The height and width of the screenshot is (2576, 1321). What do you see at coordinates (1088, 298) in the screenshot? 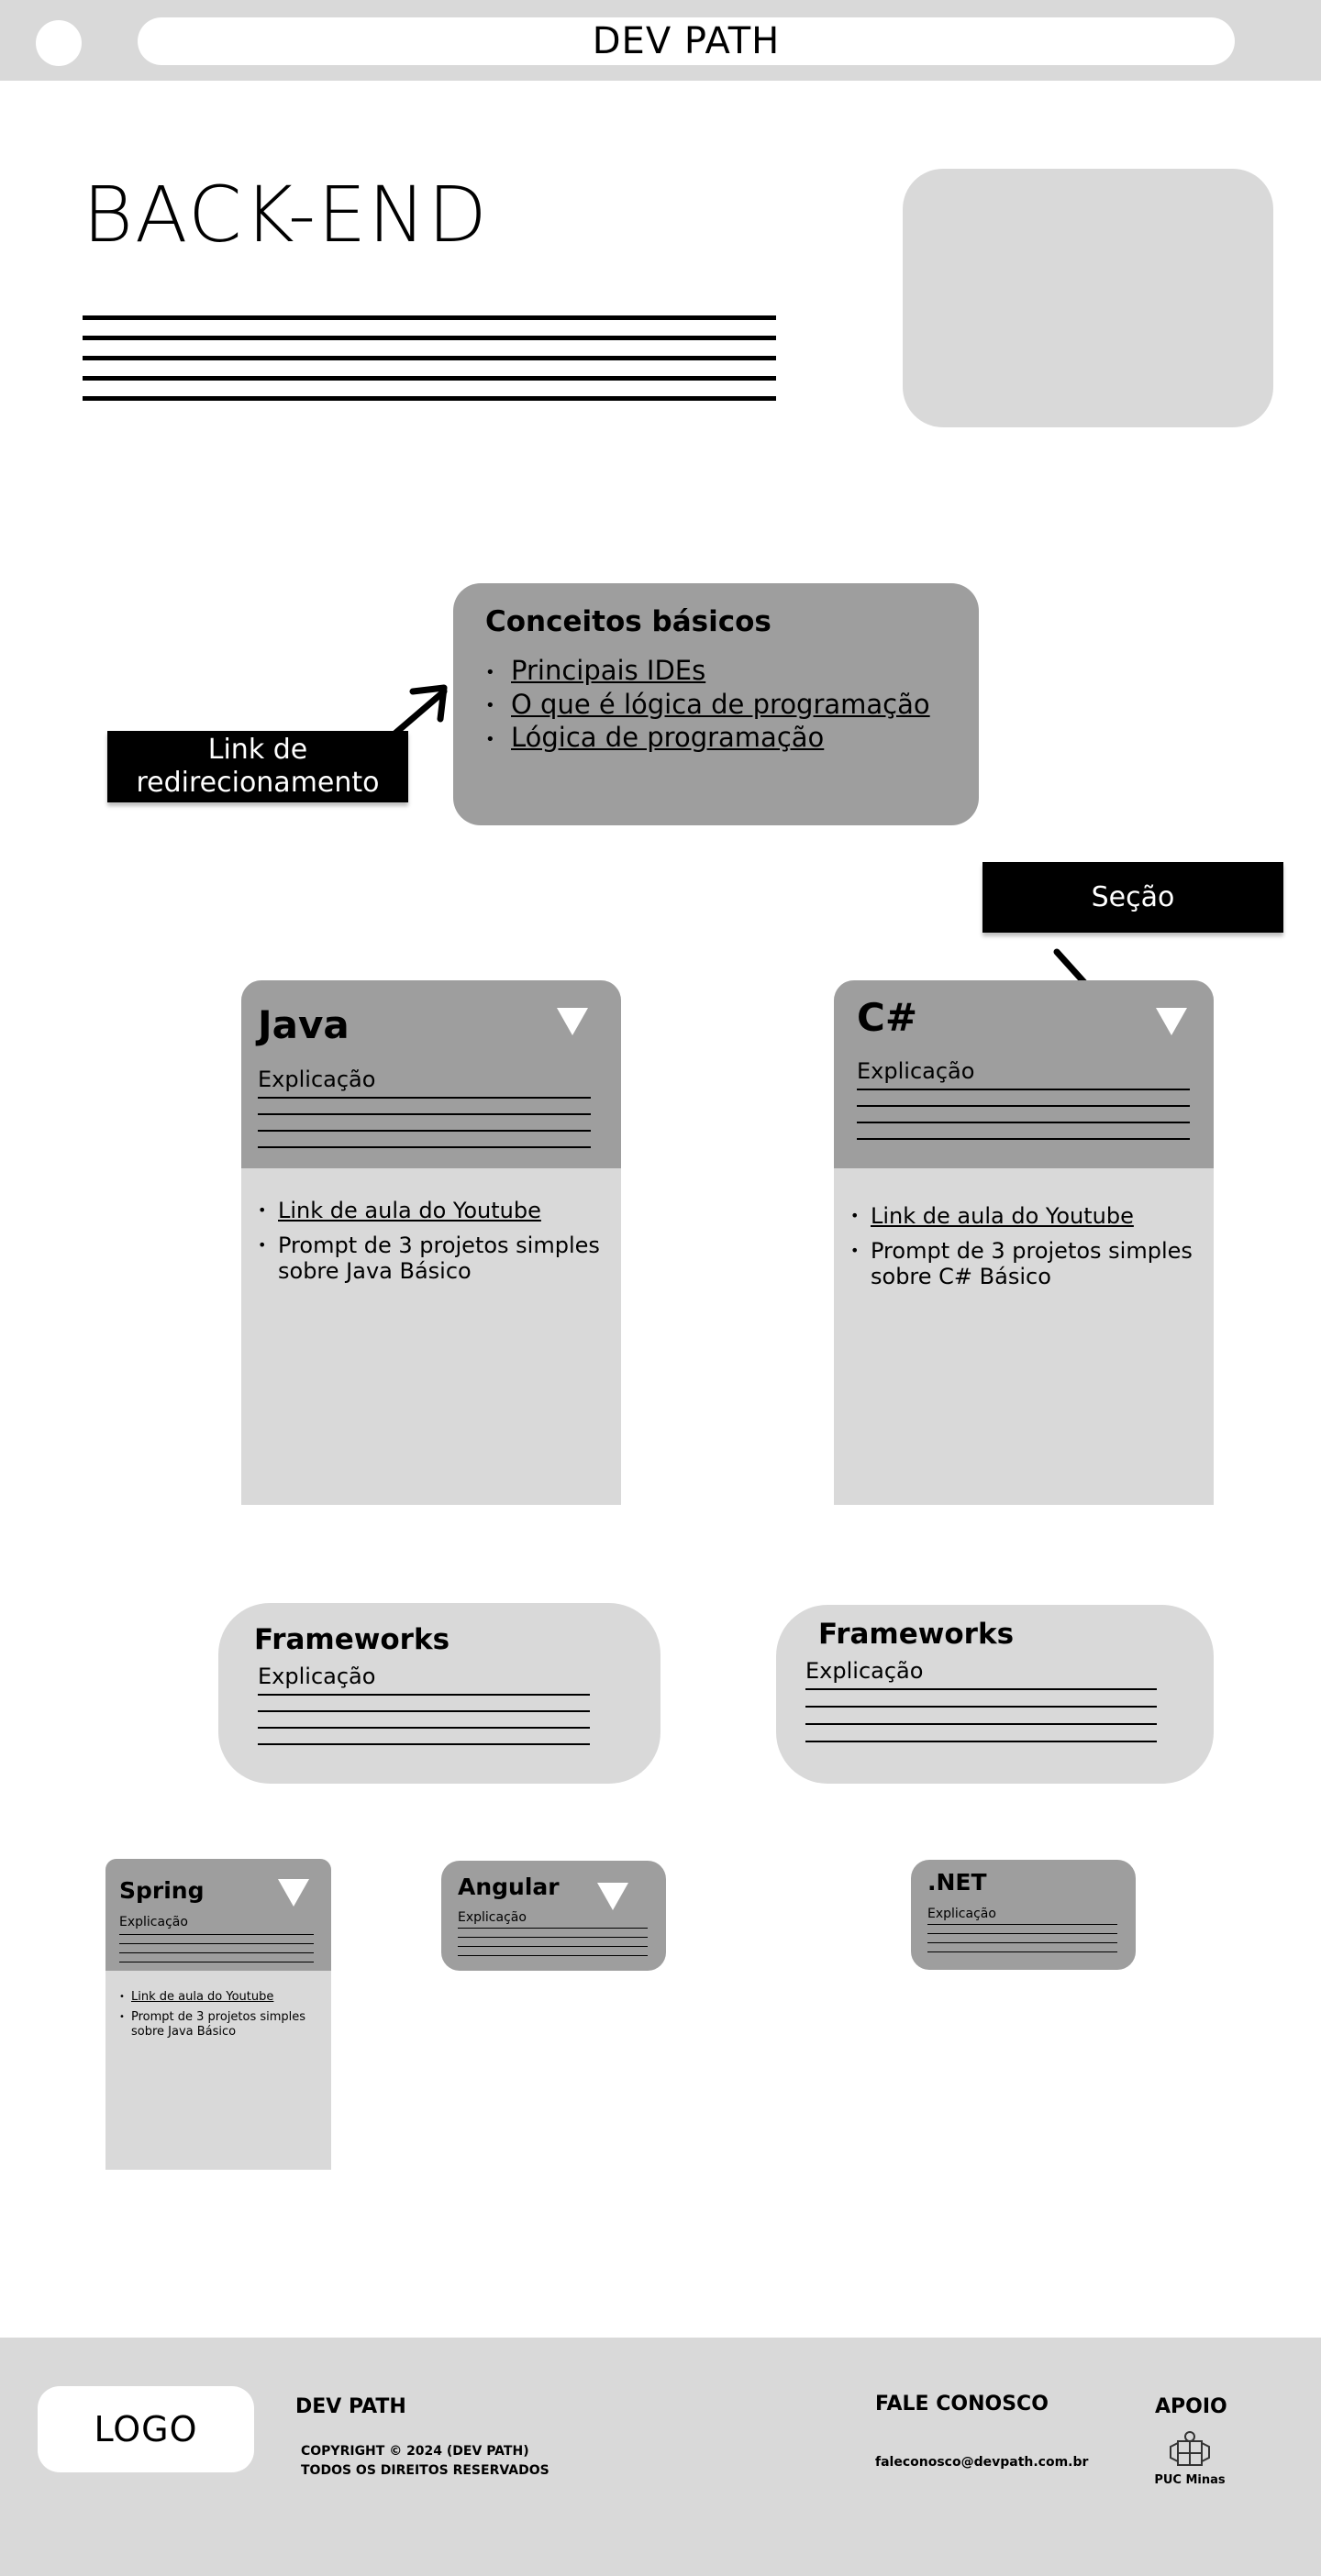
I see `hero-image-placeholder` at bounding box center [1088, 298].